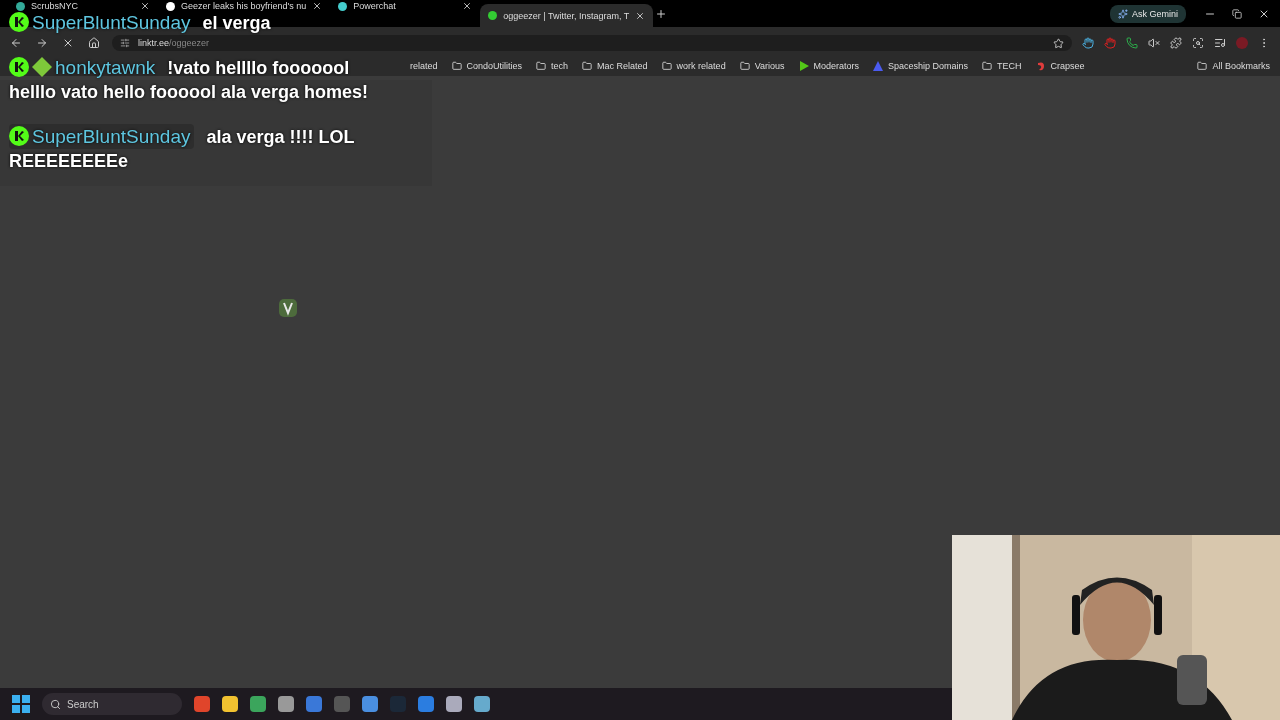 The height and width of the screenshot is (720, 1280). I want to click on chat-message: honkytawnk !vato hellllo fooooool helllo vato hello foooool ala verga homes!, so click(189, 80).